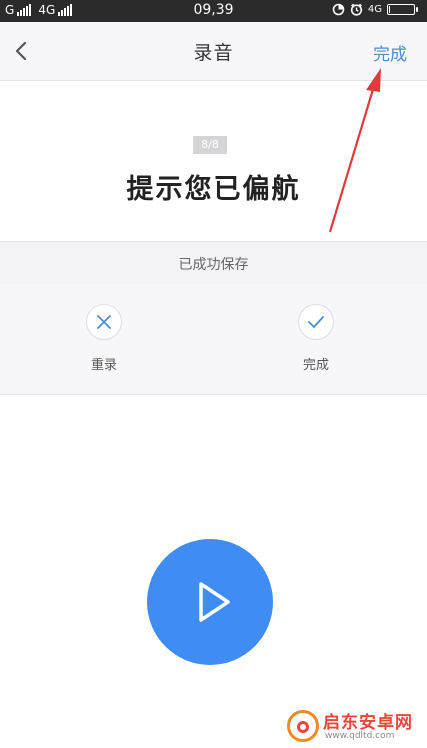 This screenshot has width=427, height=748. Describe the element at coordinates (338, 9) in the screenshot. I see `sync-icon` at that location.